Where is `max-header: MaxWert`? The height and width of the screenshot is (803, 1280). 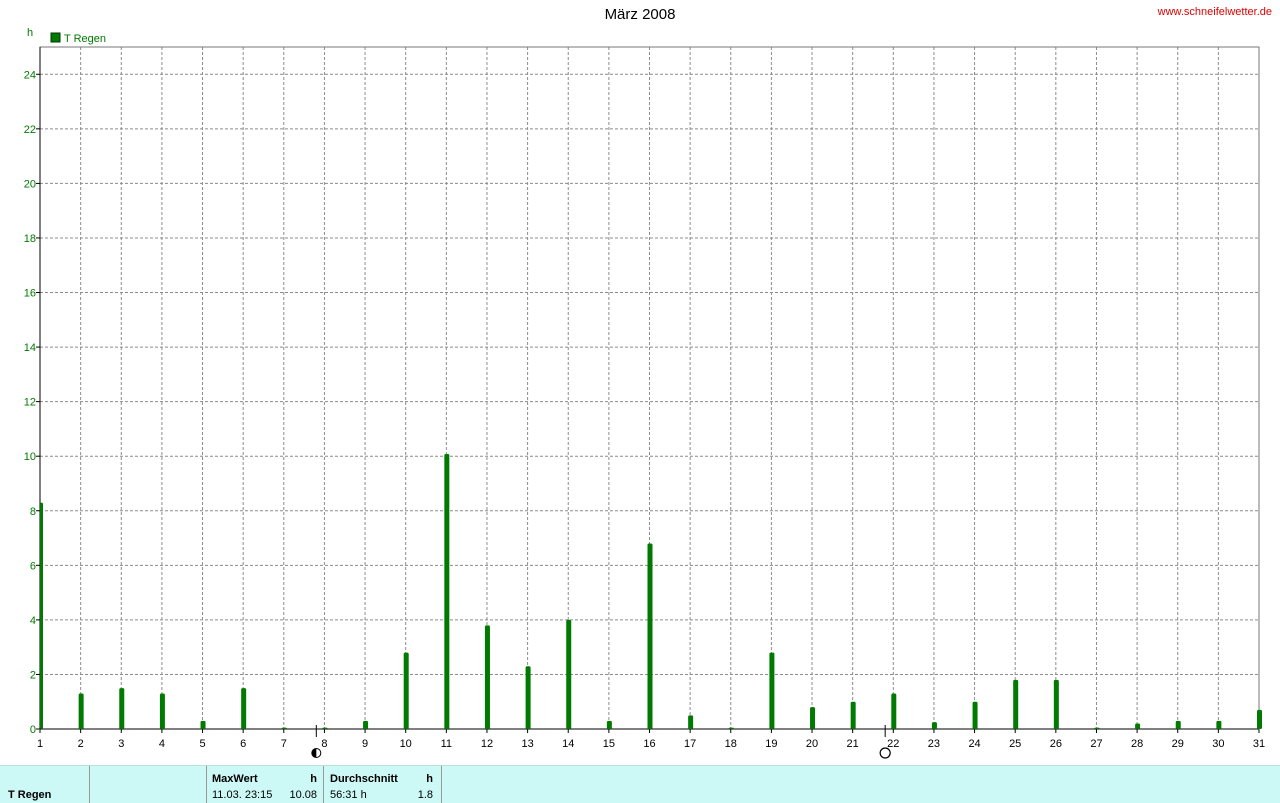 max-header: MaxWert is located at coordinates (235, 779).